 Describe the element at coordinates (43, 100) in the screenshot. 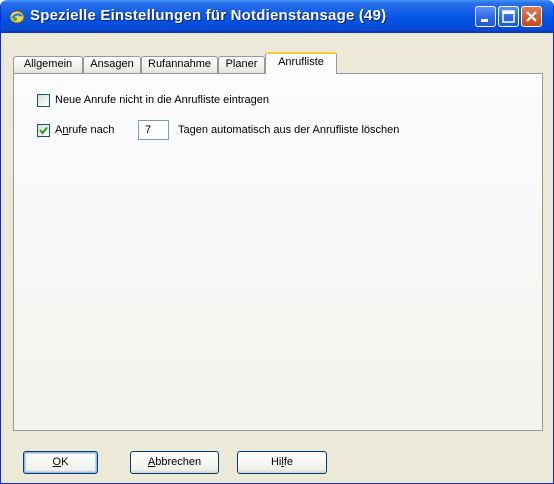

I see `no-log-checkbox` at that location.